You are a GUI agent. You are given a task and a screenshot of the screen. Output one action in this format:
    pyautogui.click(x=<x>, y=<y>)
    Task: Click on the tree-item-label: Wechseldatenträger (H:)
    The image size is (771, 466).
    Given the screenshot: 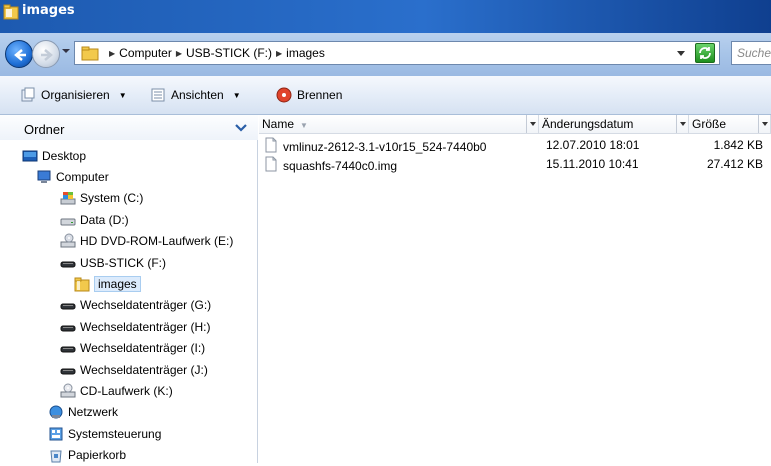 What is the action you would take?
    pyautogui.click(x=145, y=326)
    